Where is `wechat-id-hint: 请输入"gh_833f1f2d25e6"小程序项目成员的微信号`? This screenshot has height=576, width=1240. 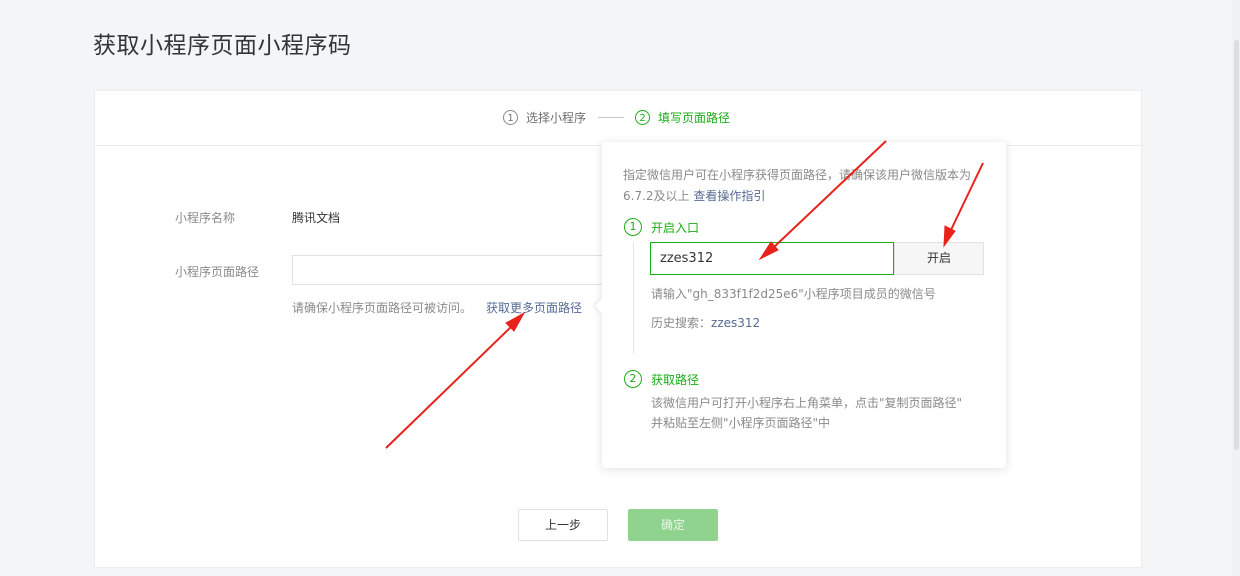
wechat-id-hint: 请输入"gh_833f1f2d25e6"小程序项目成员的微信号 is located at coordinates (793, 294).